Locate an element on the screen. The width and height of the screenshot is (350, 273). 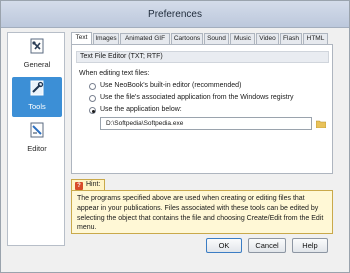
sidebar-item-general: General is located at coordinates (37, 55).